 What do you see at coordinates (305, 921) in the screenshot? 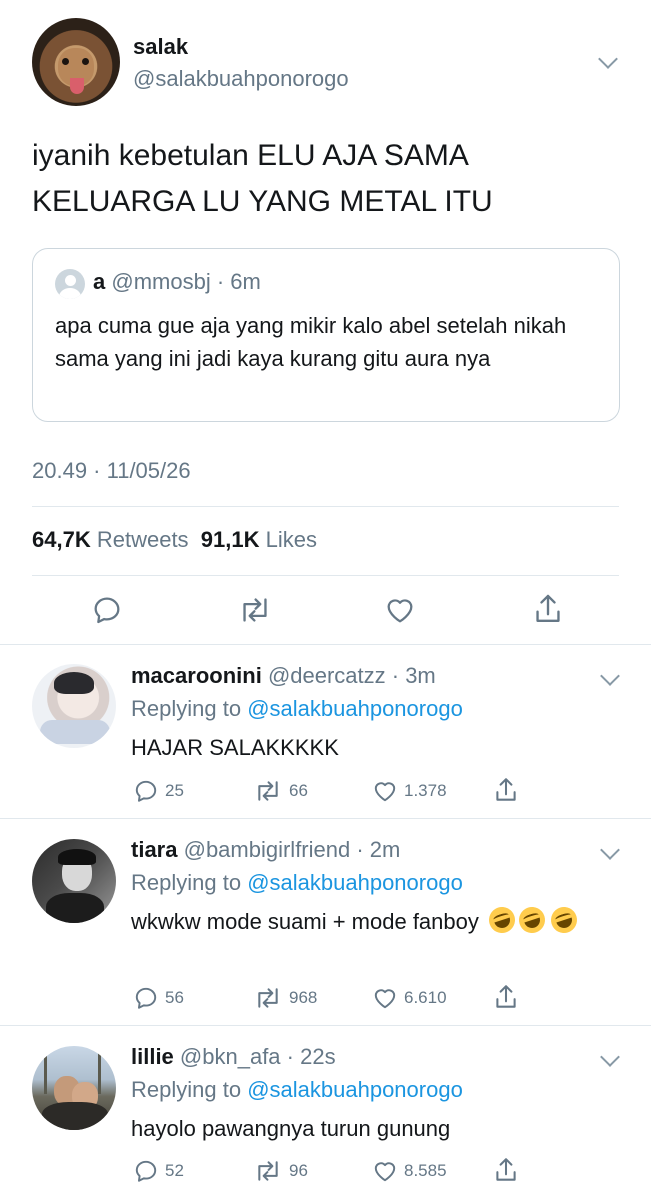
I see `reply-text: wkwkw mode suami + mode fanboy` at bounding box center [305, 921].